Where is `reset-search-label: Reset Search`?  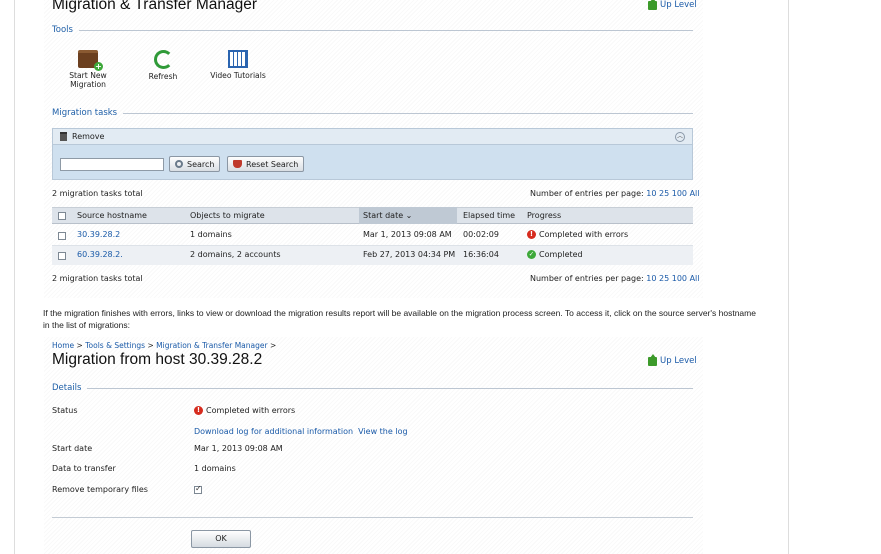 reset-search-label: Reset Search is located at coordinates (272, 164).